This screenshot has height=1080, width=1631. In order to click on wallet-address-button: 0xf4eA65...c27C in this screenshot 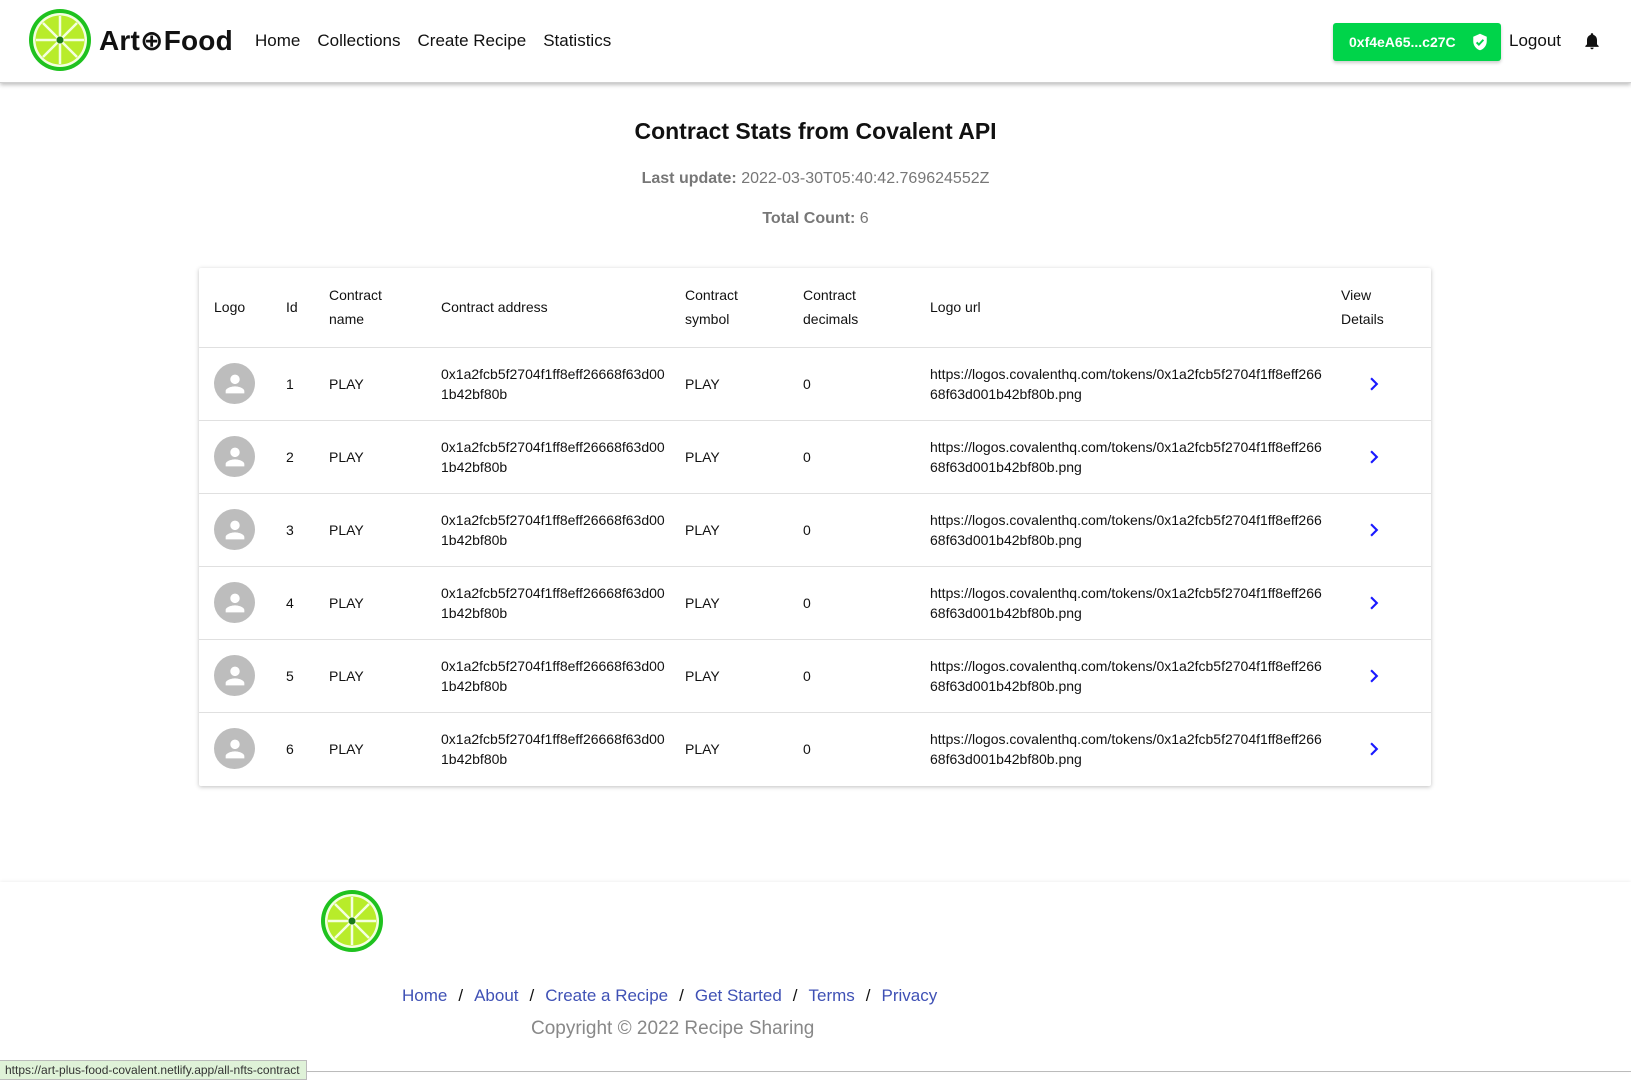, I will do `click(1417, 42)`.